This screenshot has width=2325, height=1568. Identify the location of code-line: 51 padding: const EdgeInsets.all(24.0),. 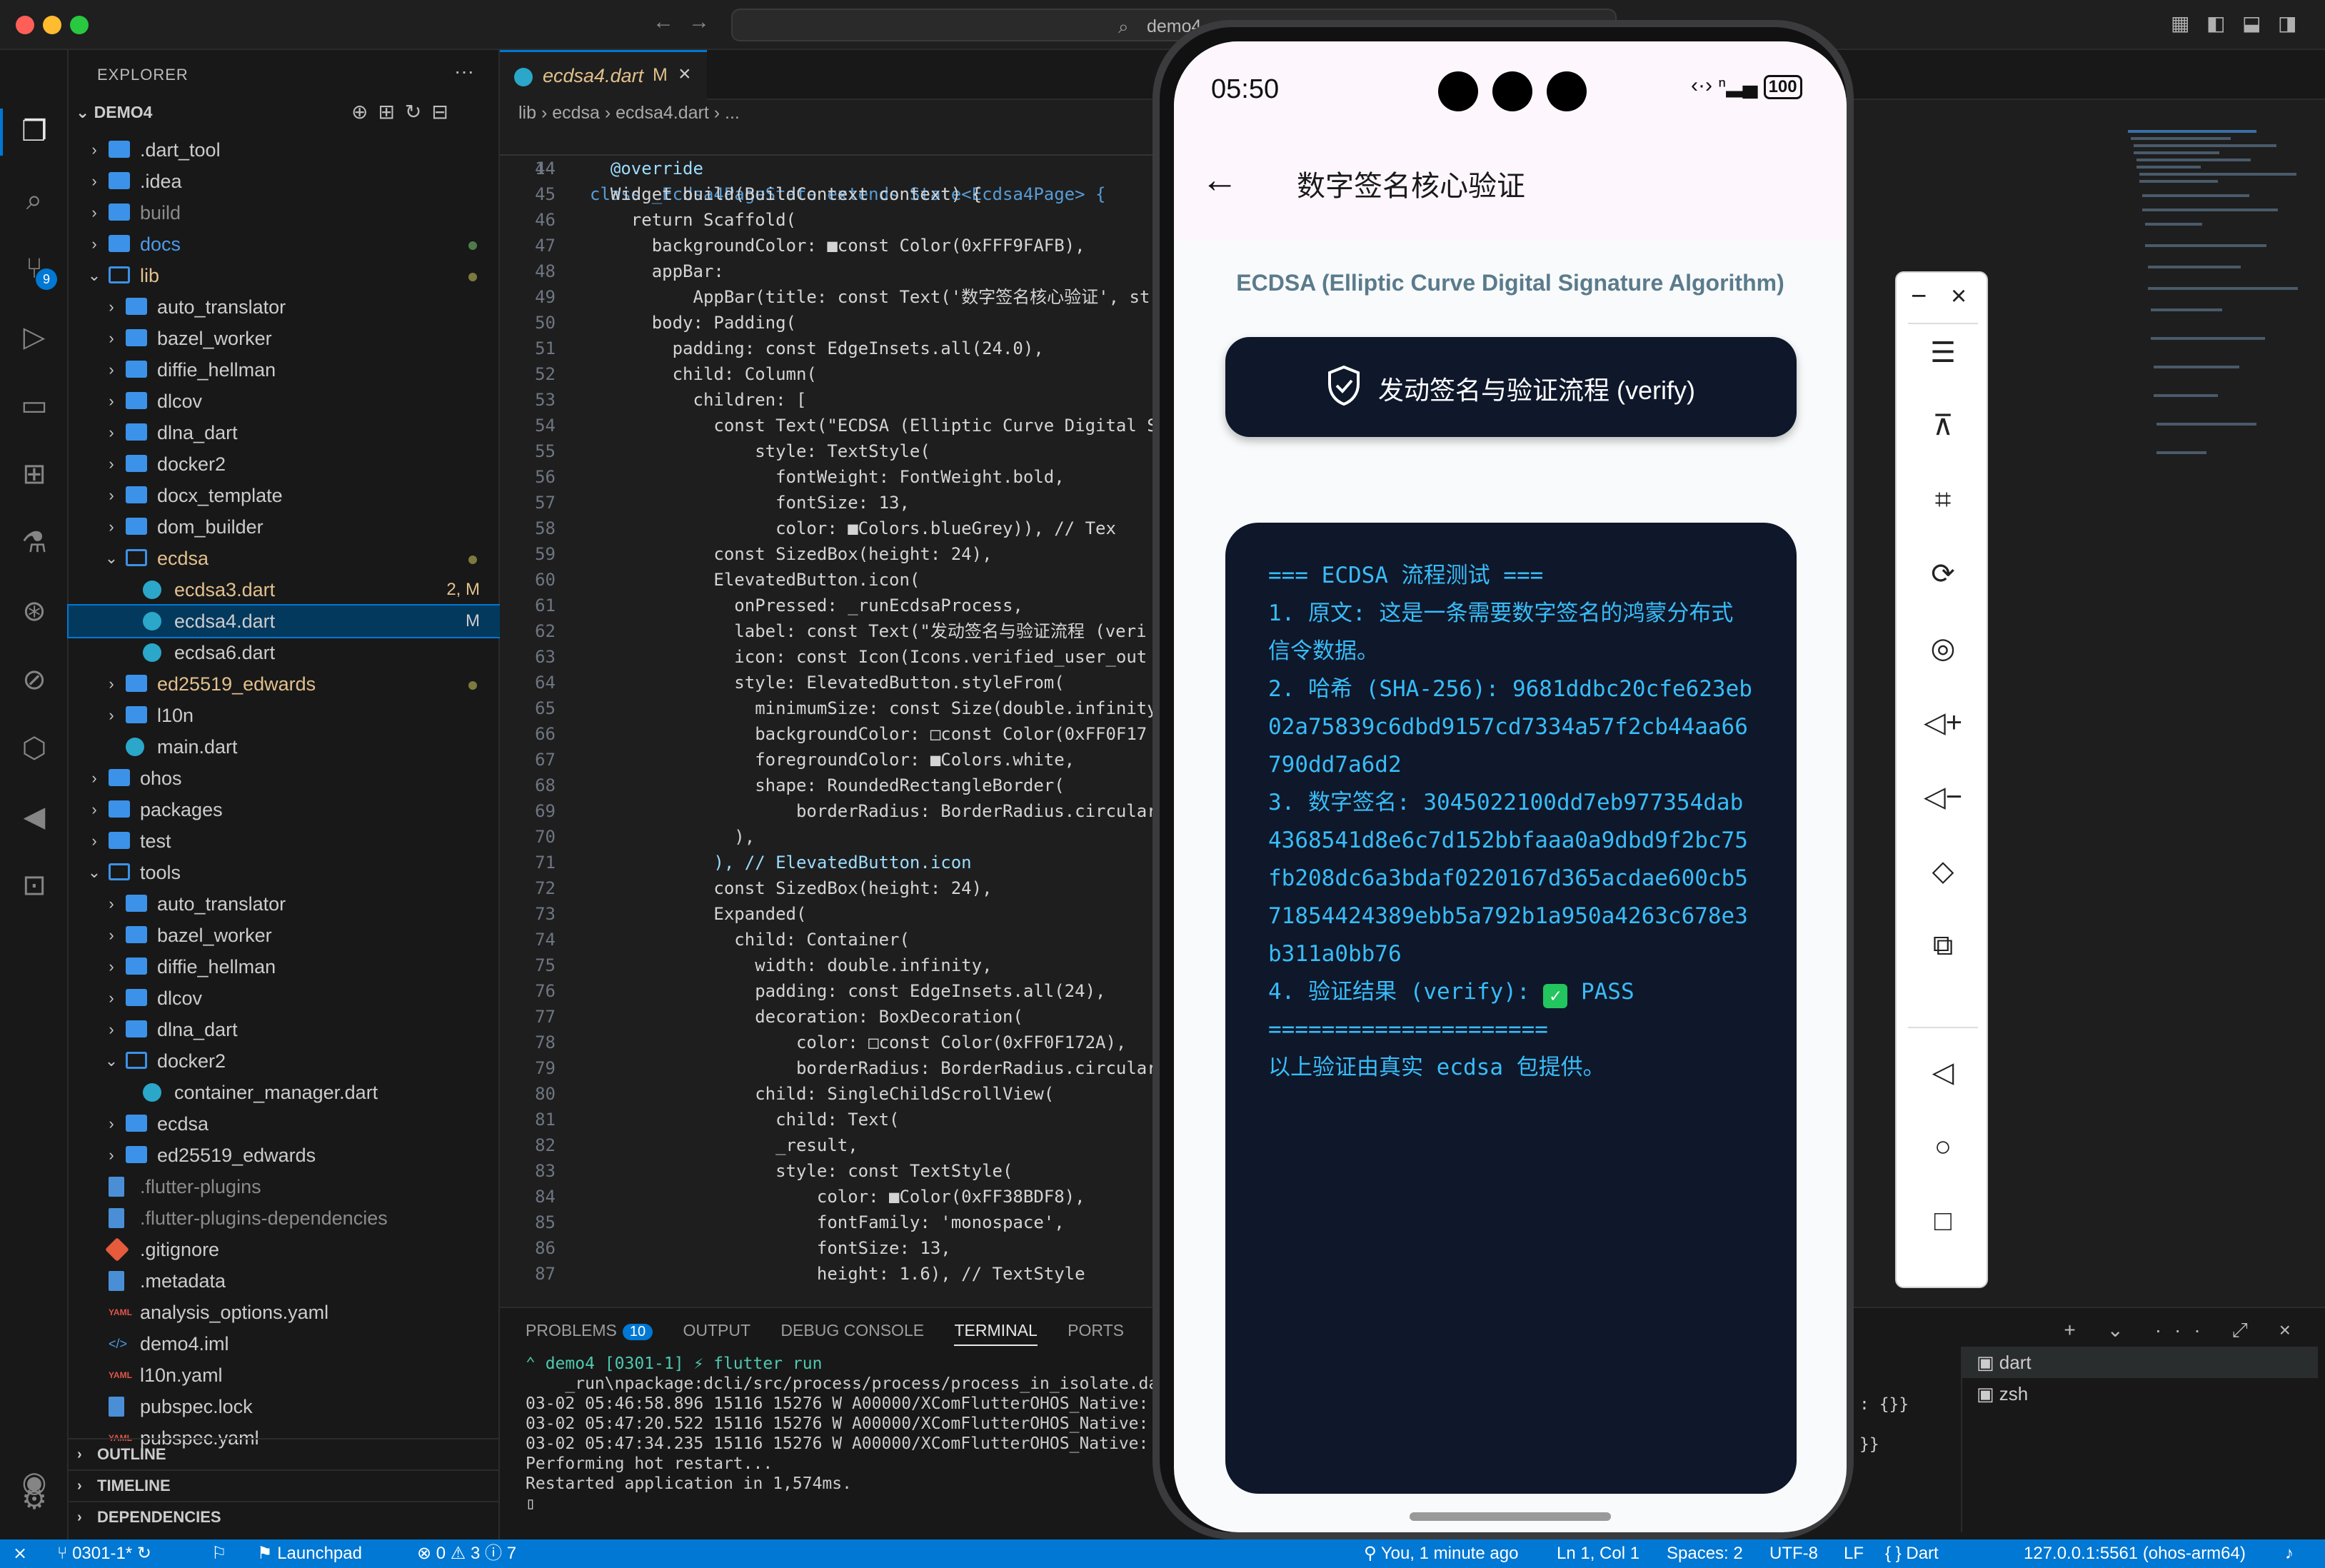
(828, 348).